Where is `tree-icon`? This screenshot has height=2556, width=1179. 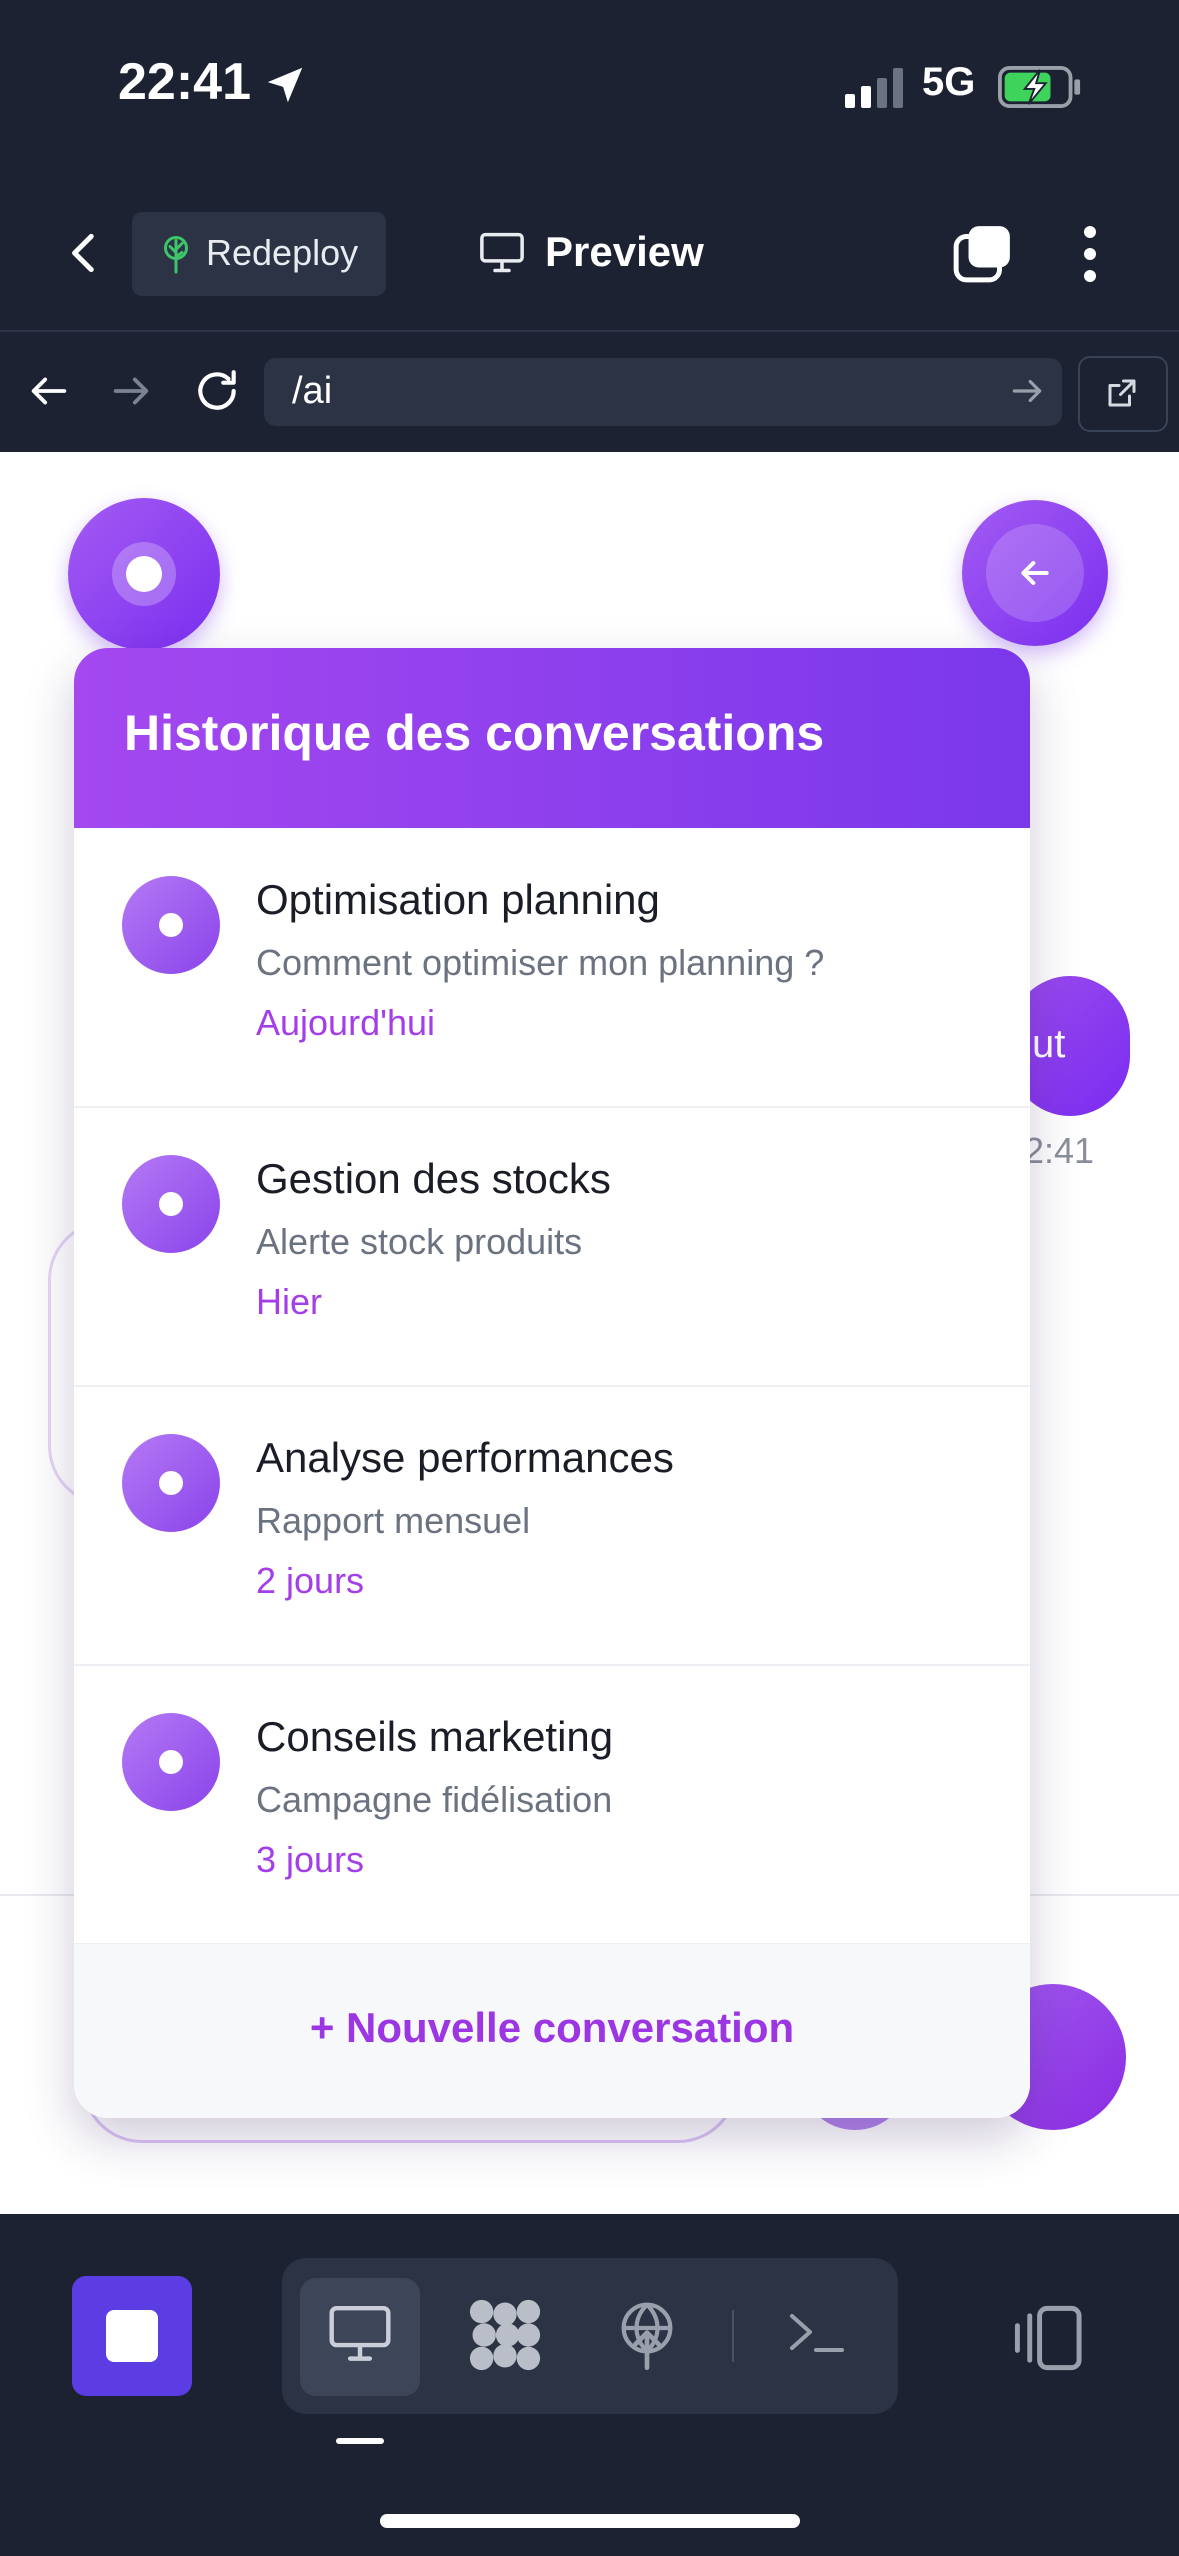
tree-icon is located at coordinates (176, 255).